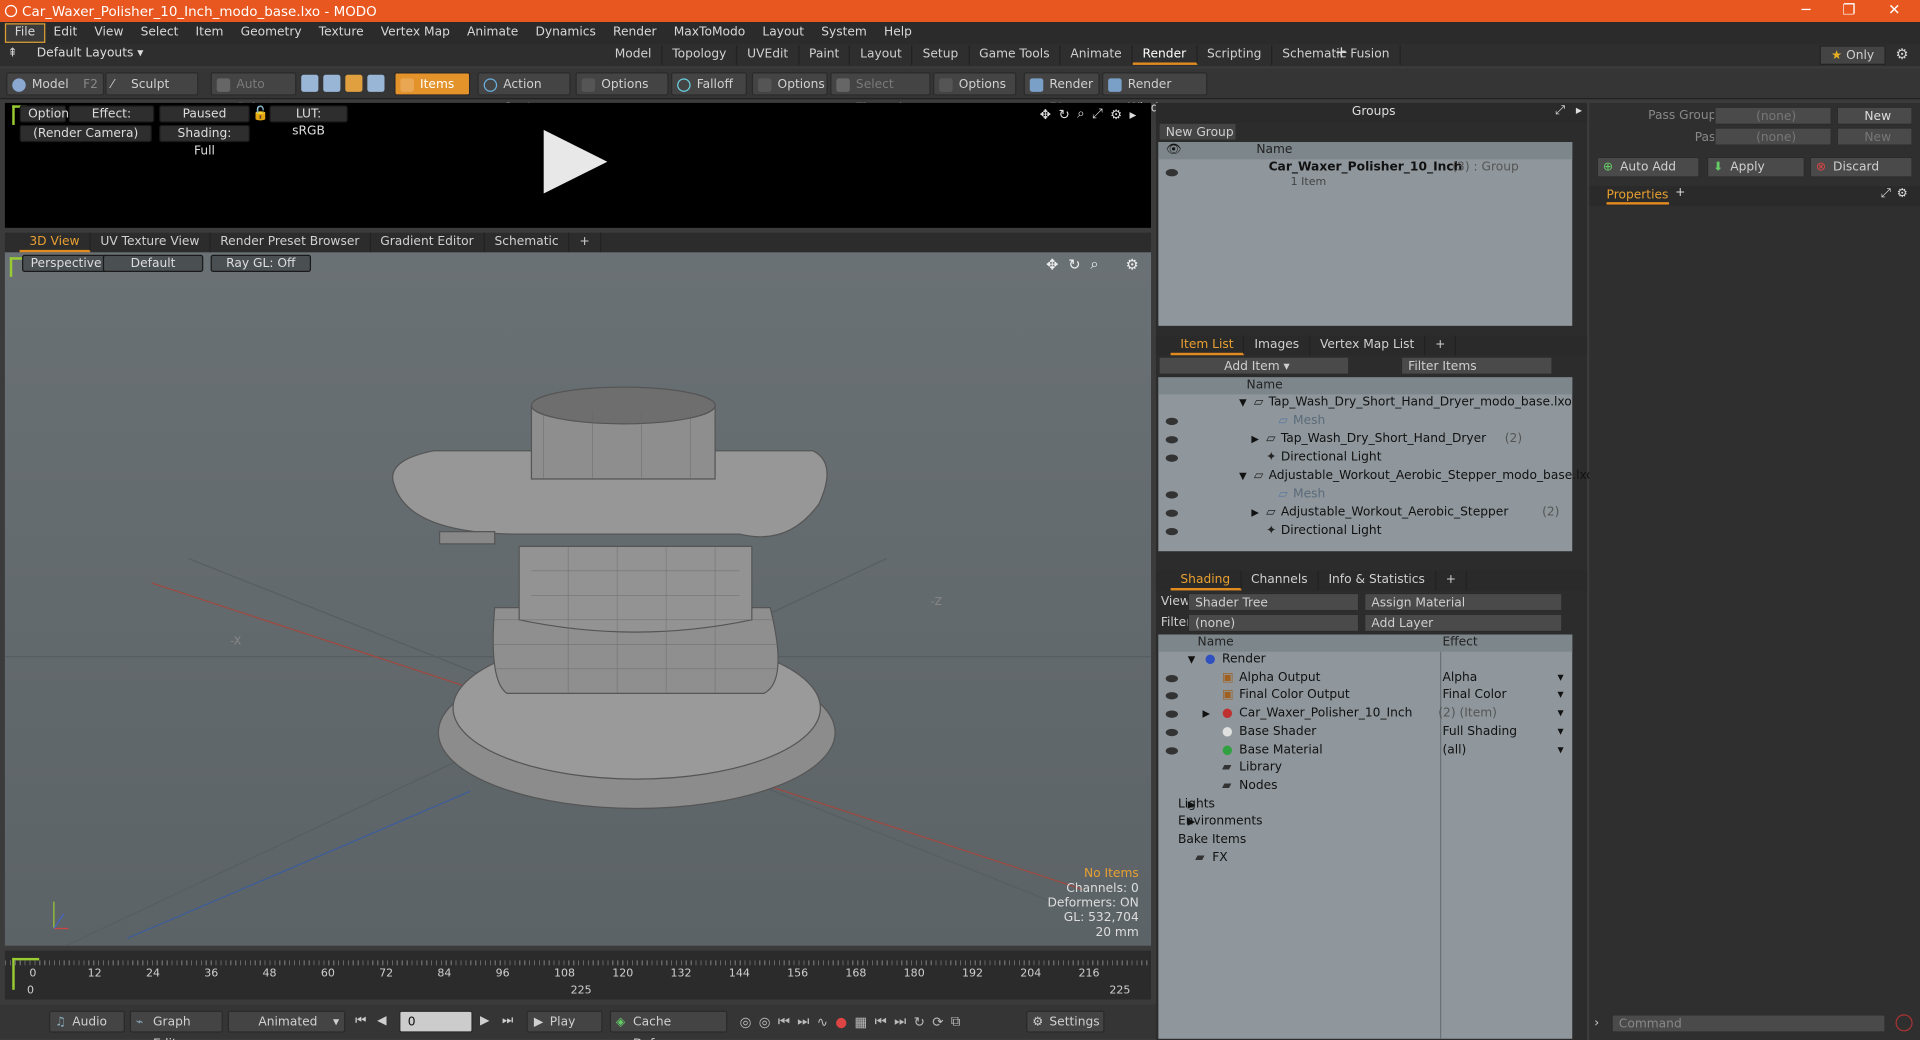 The height and width of the screenshot is (1040, 1920). I want to click on model-mode-button: Model F2, so click(55, 84).